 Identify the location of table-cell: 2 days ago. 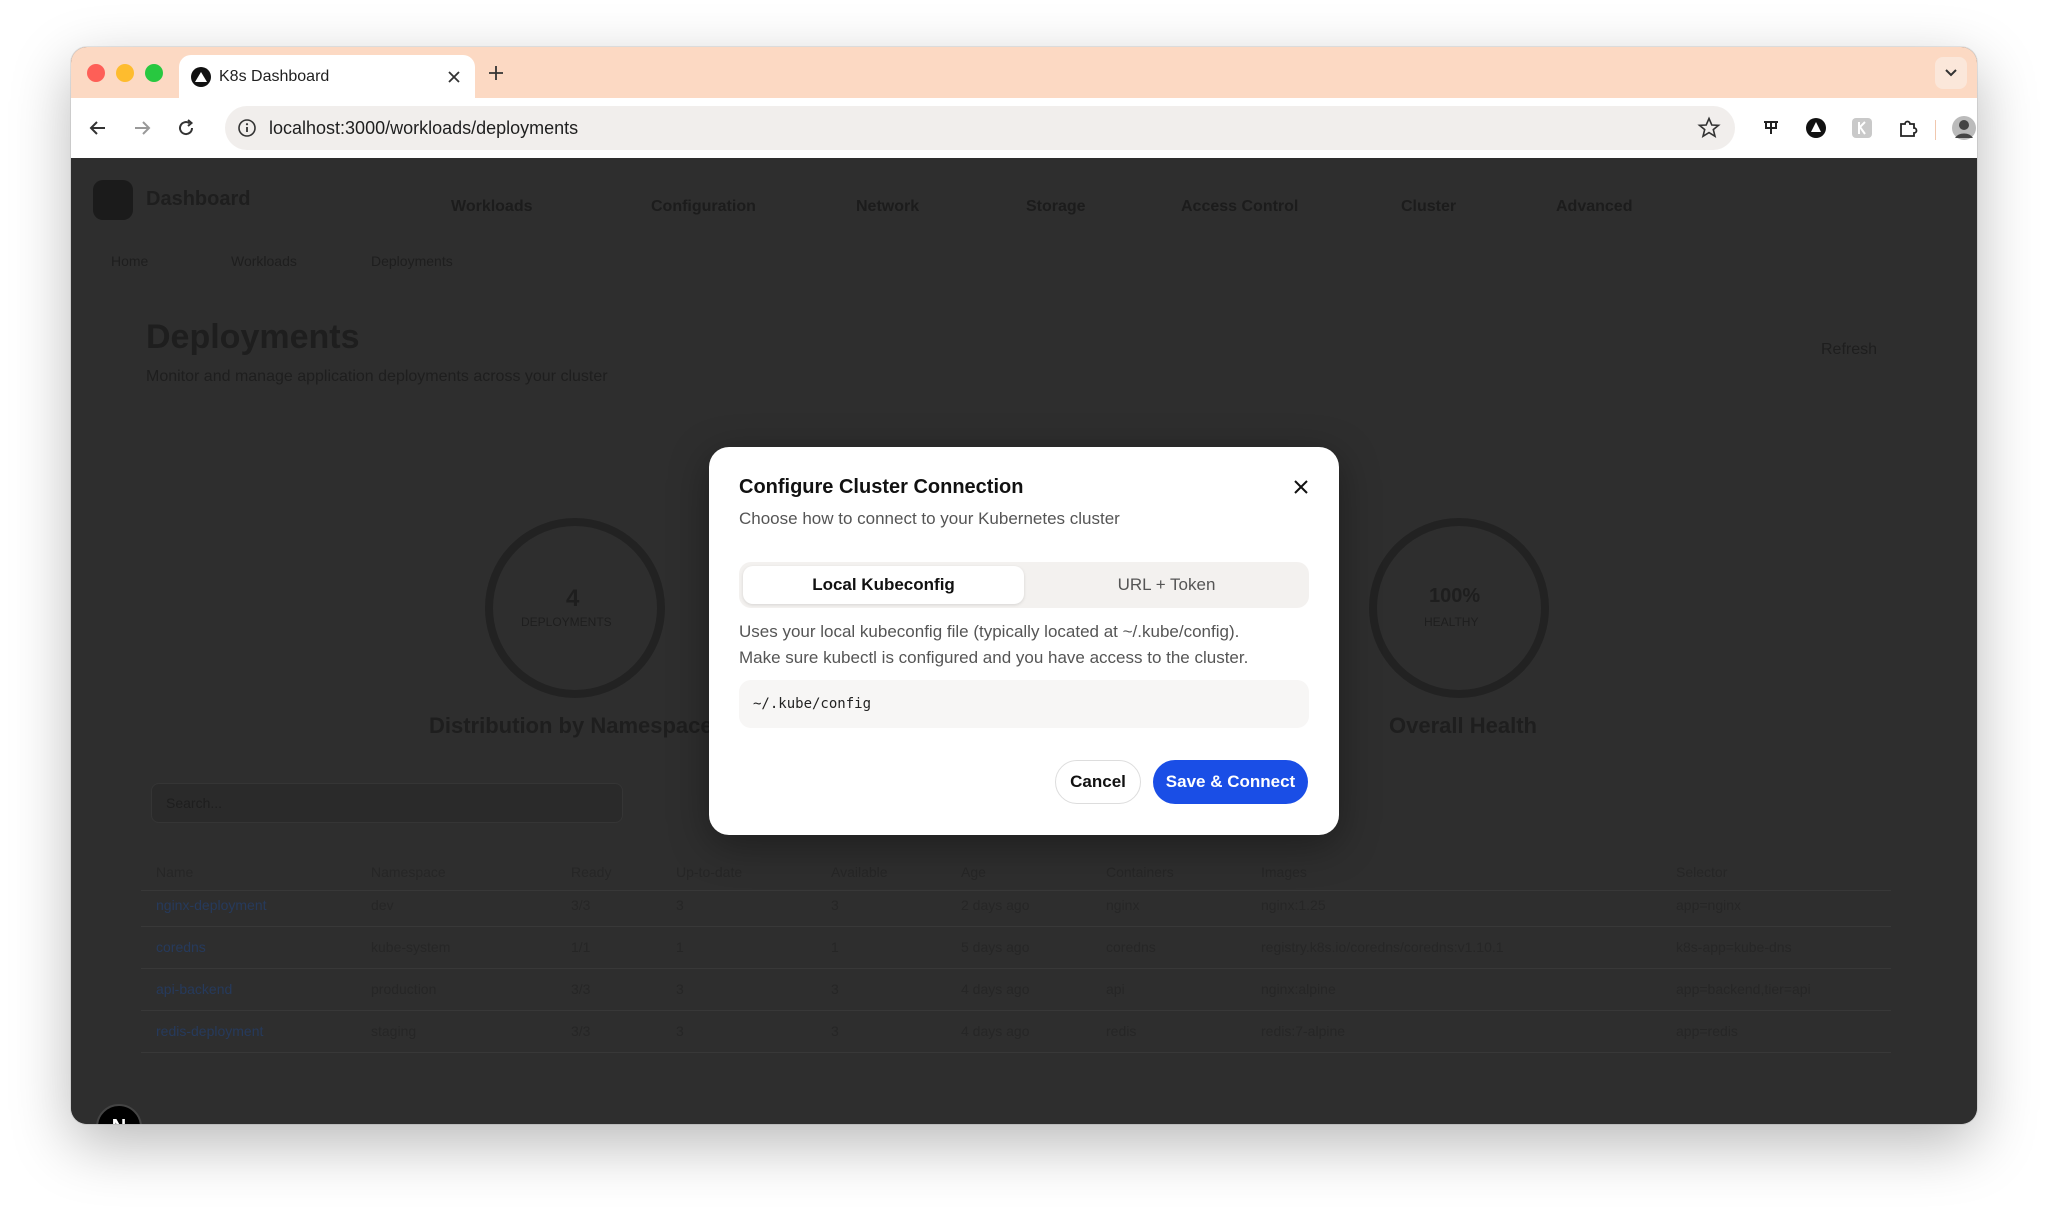
(995, 905).